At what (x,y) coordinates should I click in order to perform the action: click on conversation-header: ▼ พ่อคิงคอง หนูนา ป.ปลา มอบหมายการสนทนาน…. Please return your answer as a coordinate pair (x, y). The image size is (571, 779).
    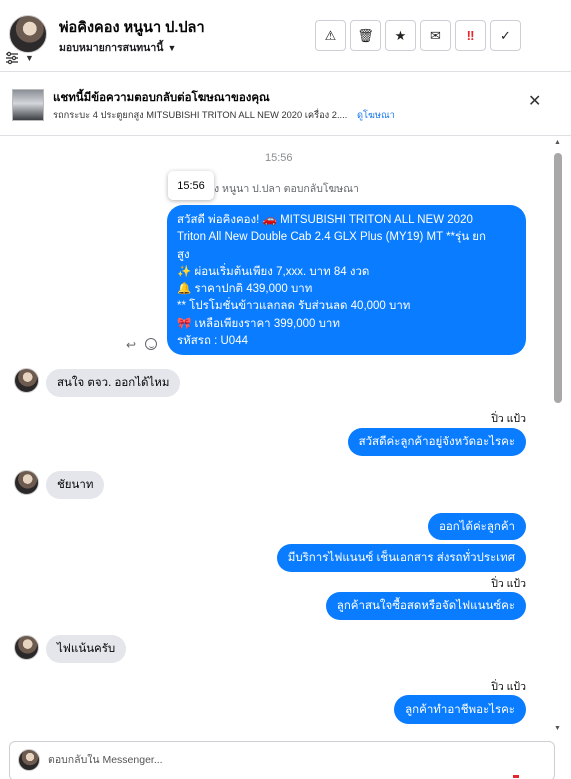
    Looking at the image, I should click on (285, 36).